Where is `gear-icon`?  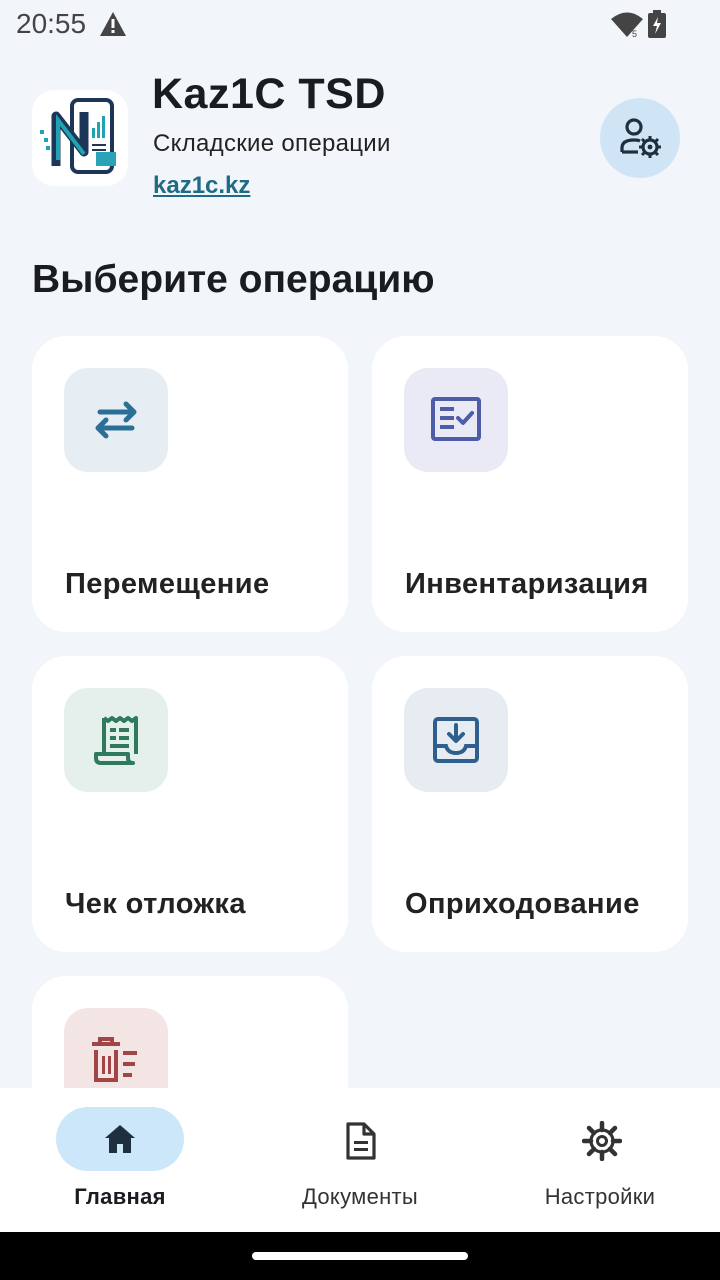
gear-icon is located at coordinates (602, 1141).